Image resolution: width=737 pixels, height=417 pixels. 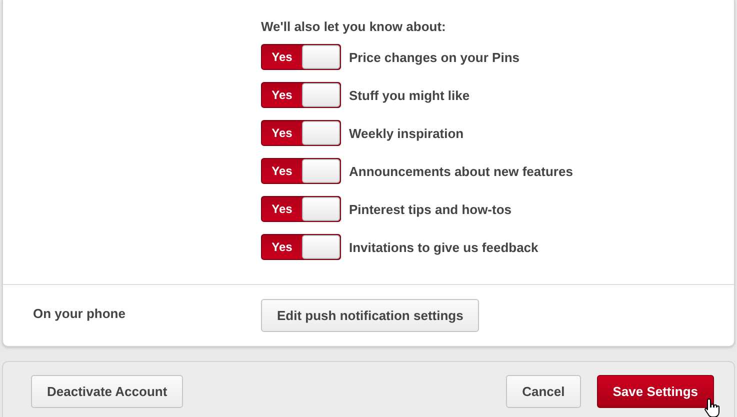 I want to click on option-label: Announcements about new features, so click(x=461, y=171).